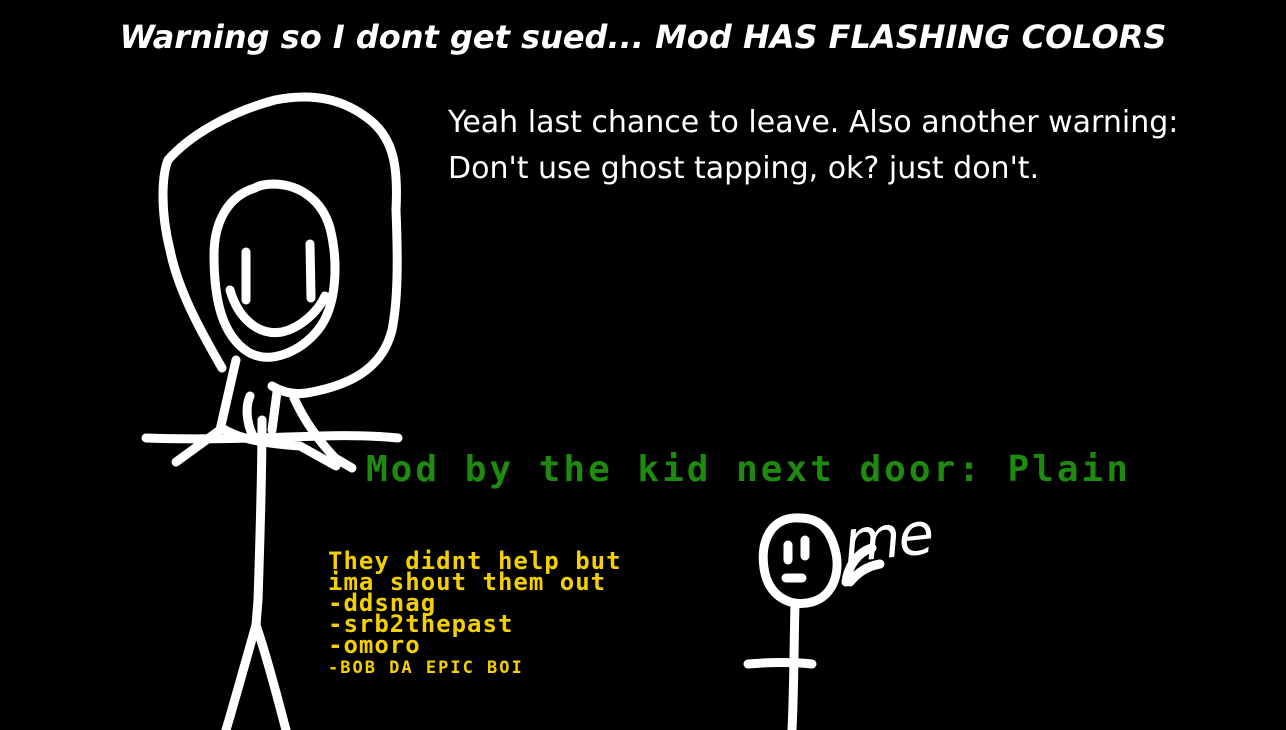 This screenshot has width=1286, height=730. Describe the element at coordinates (310, 271) in the screenshot. I see `right-eye` at that location.